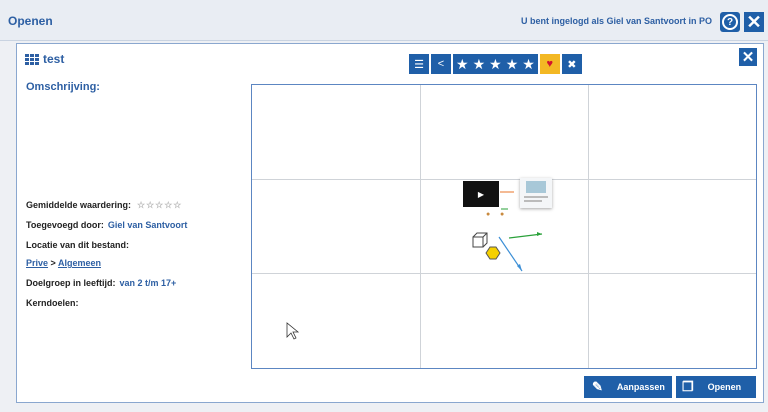  I want to click on share-button: <, so click(441, 64).